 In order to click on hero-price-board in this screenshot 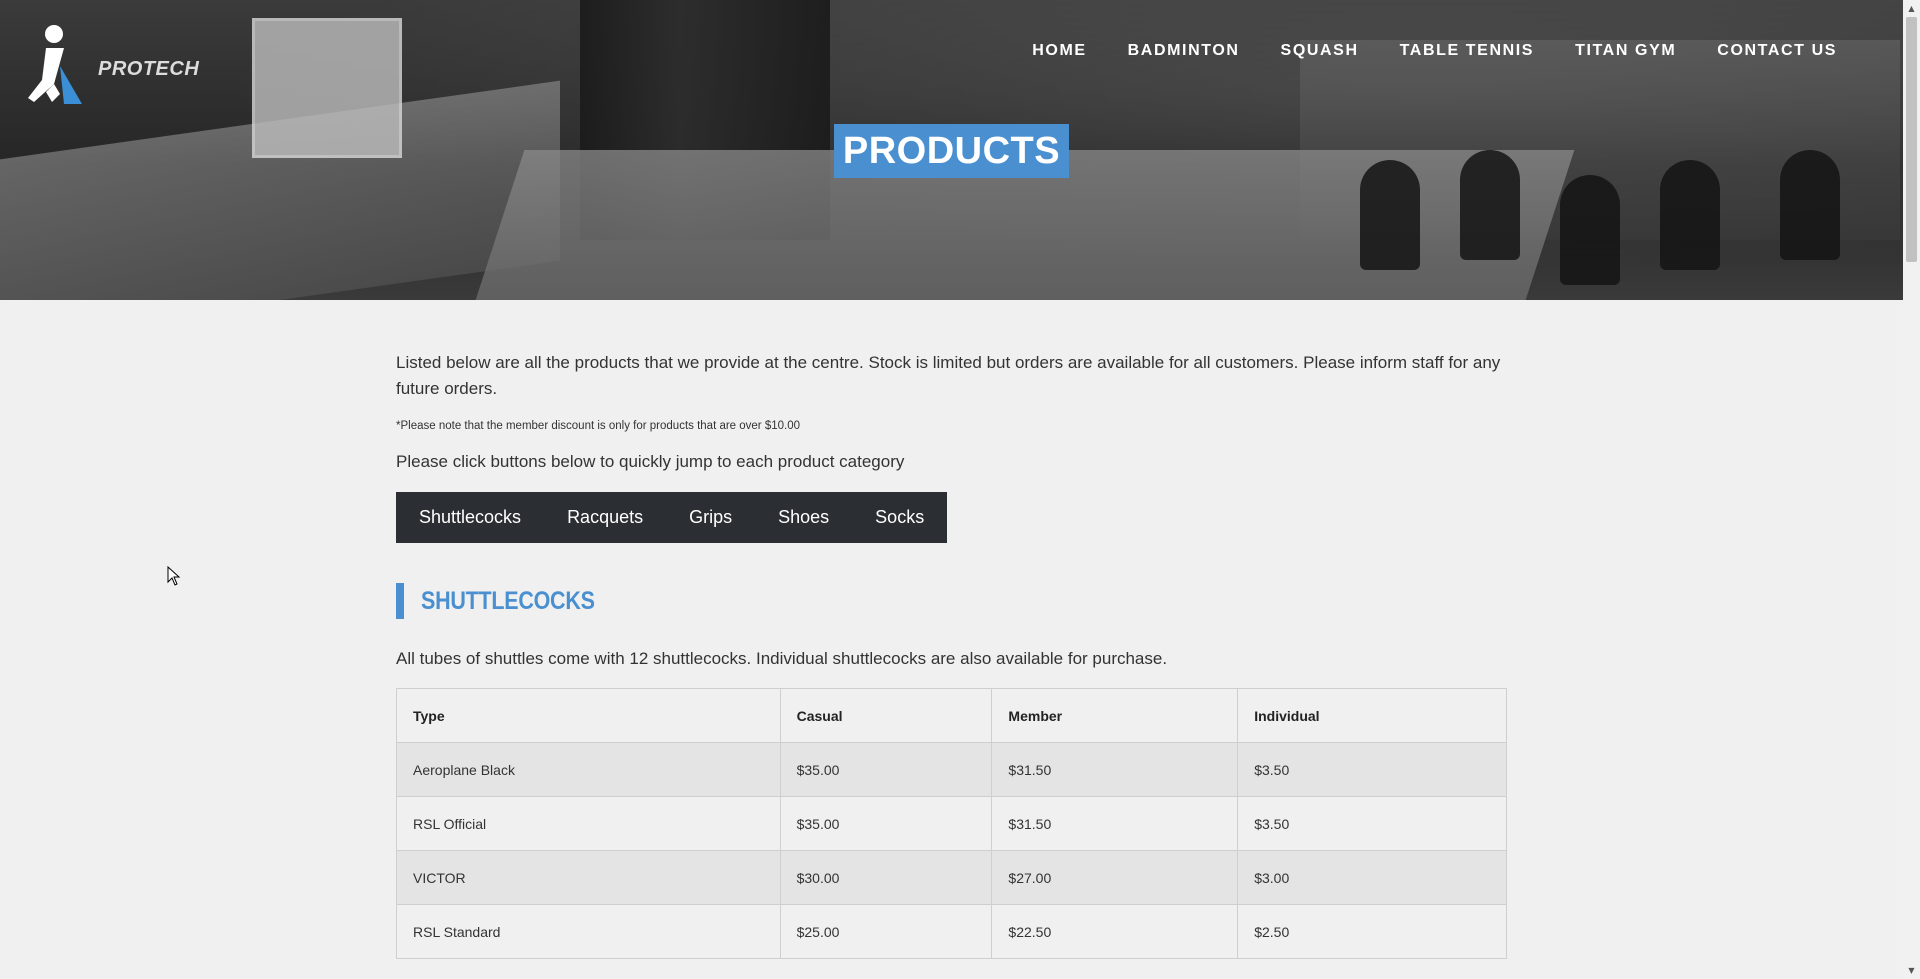, I will do `click(327, 88)`.